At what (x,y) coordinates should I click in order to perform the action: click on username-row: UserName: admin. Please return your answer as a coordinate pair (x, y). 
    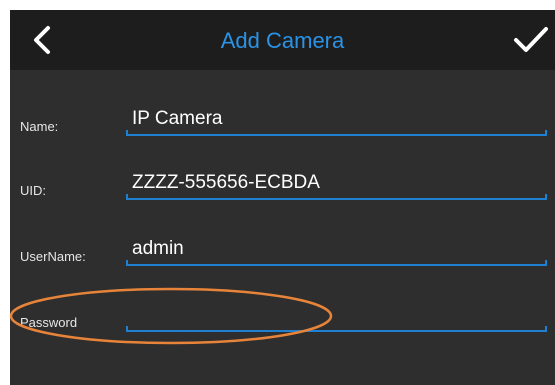
    Looking at the image, I should click on (282, 245).